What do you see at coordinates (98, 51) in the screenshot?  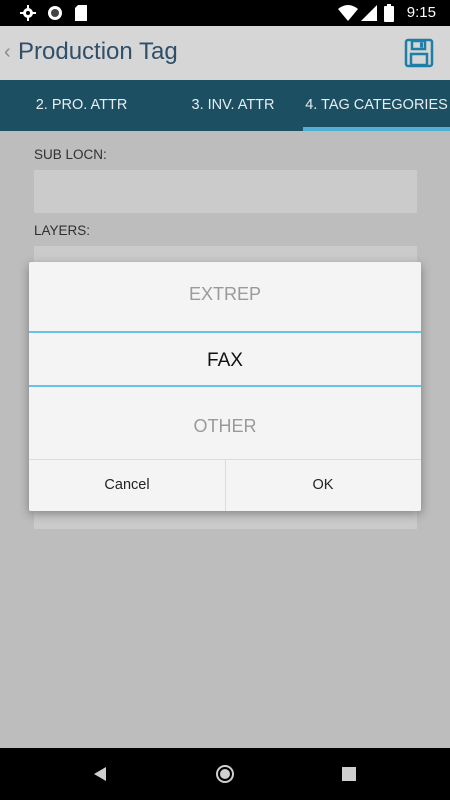 I see `page-title: Production Tag` at bounding box center [98, 51].